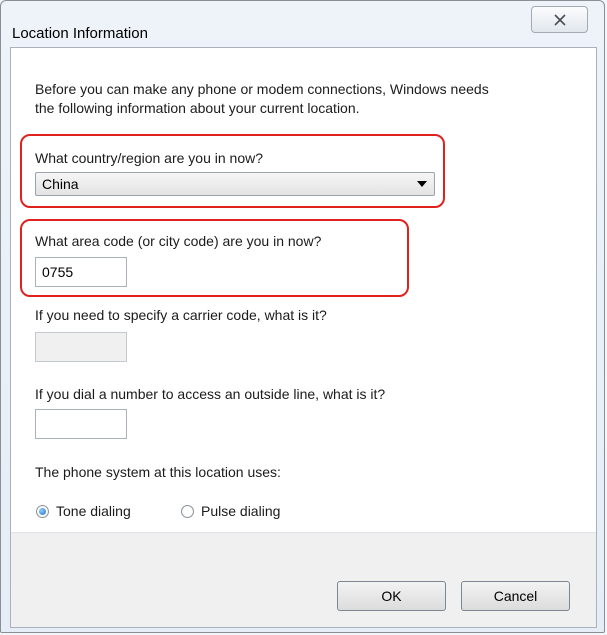 The width and height of the screenshot is (607, 635). What do you see at coordinates (81, 424) in the screenshot?
I see `outside-line-input` at bounding box center [81, 424].